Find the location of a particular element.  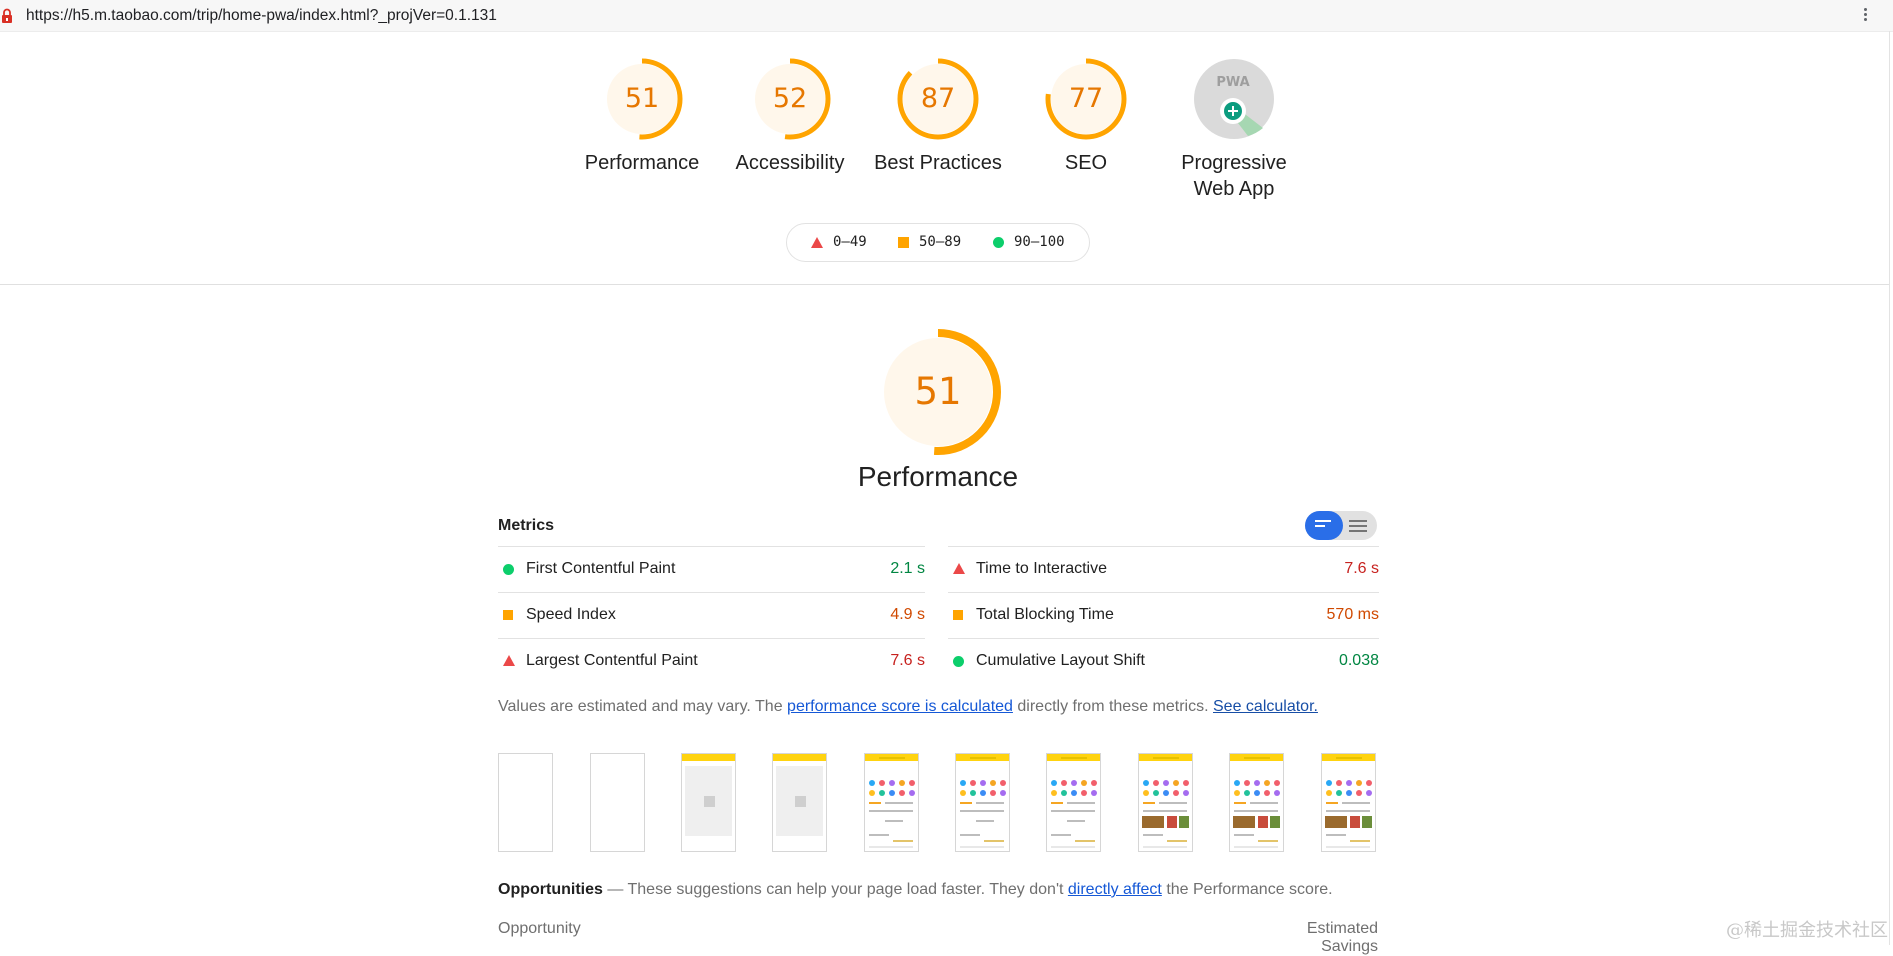

performance-score-large: 51 is located at coordinates (938, 391).